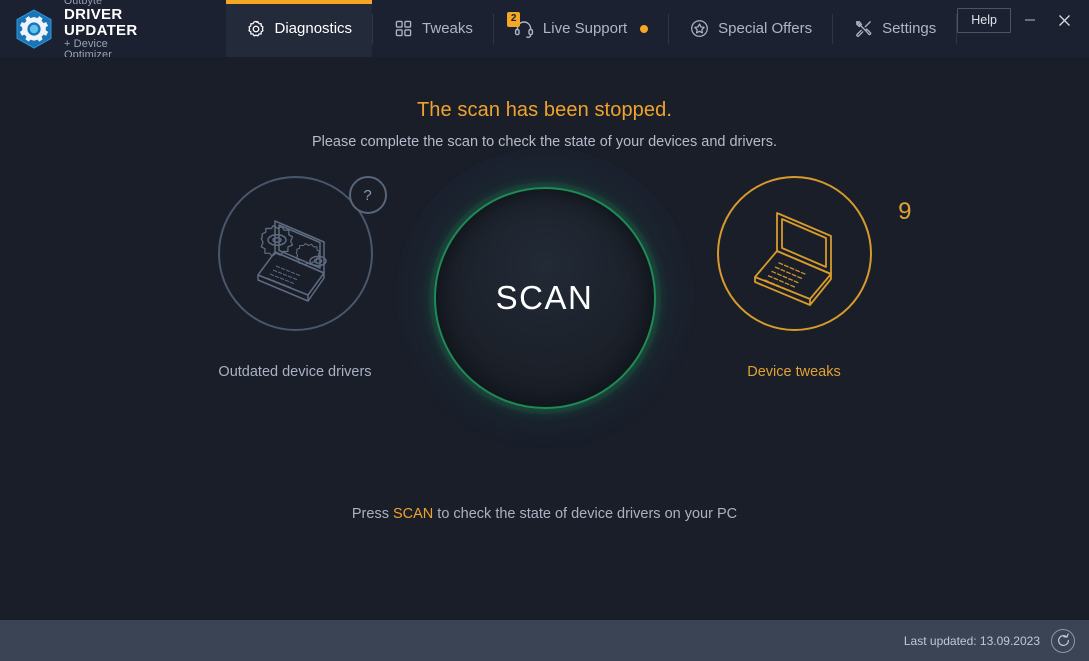 This screenshot has height=661, width=1089. I want to click on laptop-gears-icon: ?, so click(302, 253).